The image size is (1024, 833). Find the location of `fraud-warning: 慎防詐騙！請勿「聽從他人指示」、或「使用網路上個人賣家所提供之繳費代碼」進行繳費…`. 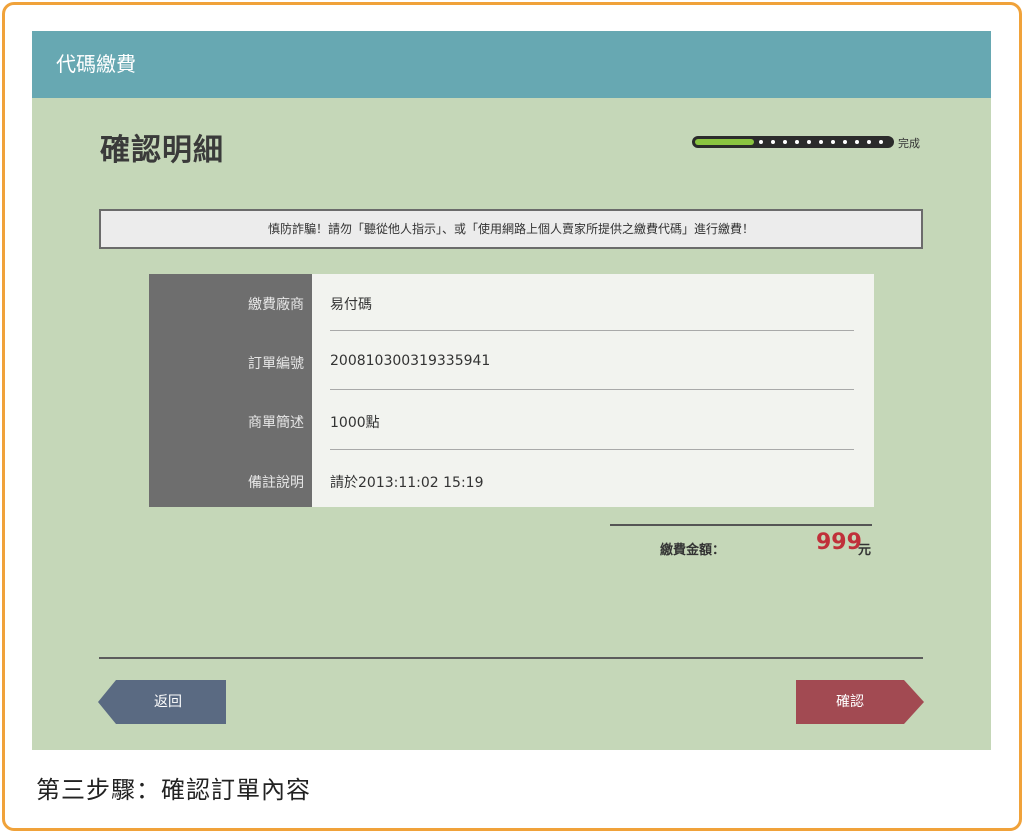

fraud-warning: 慎防詐騙！請勿「聽從他人指示」、或「使用網路上個人賣家所提供之繳費代碼」進行繳費… is located at coordinates (511, 229).